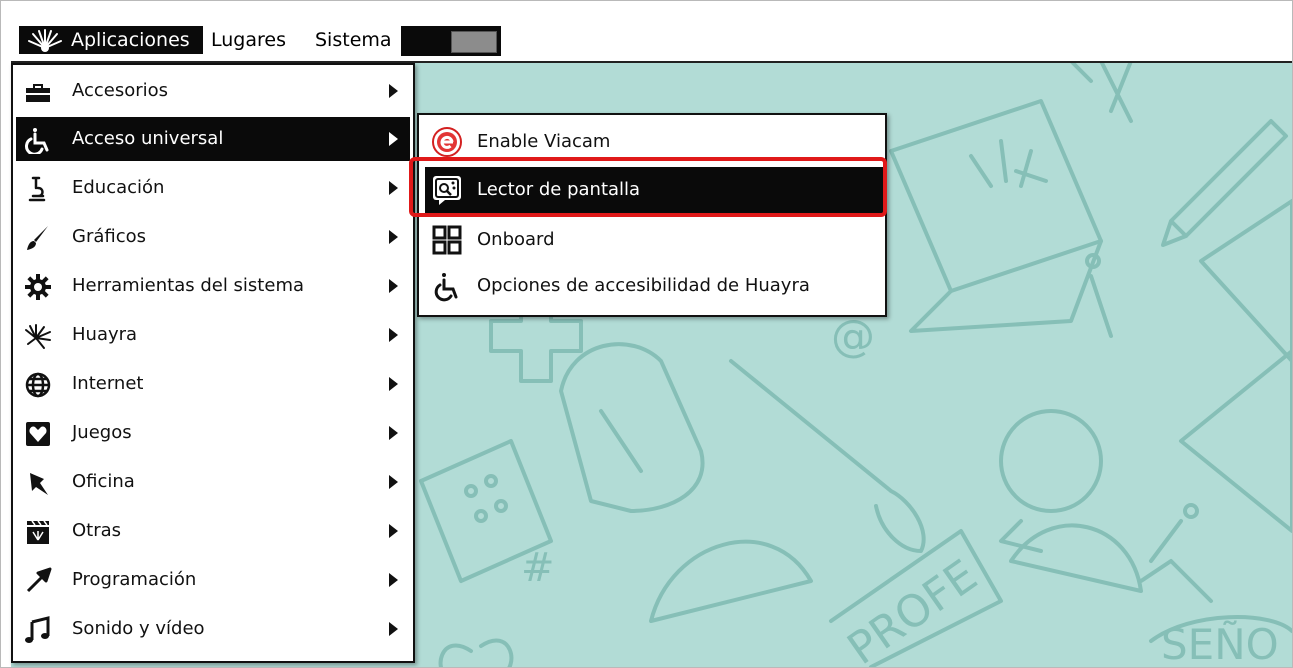 This screenshot has width=1293, height=668. I want to click on submenu-item-onboard: Onboard, so click(654, 240).